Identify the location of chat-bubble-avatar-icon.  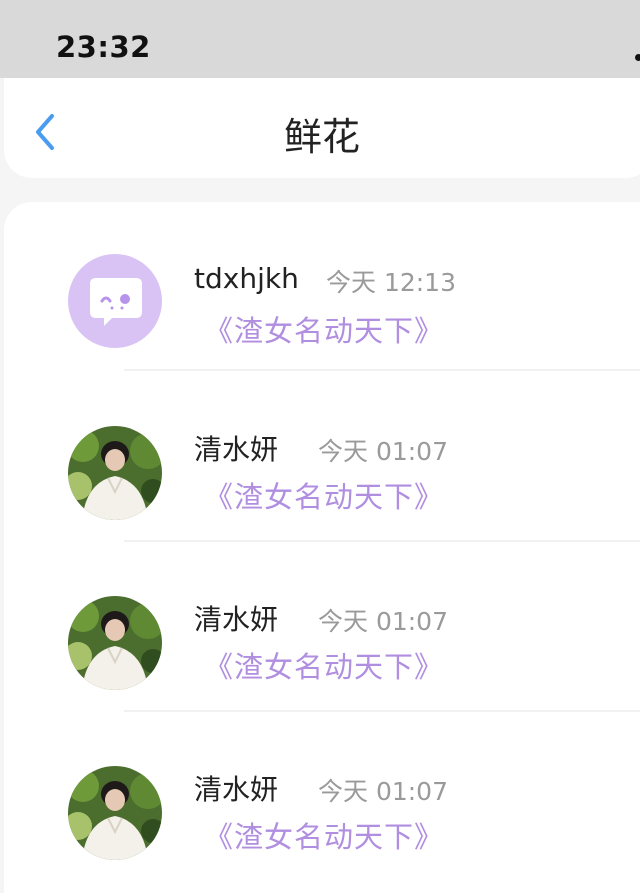
(116, 302).